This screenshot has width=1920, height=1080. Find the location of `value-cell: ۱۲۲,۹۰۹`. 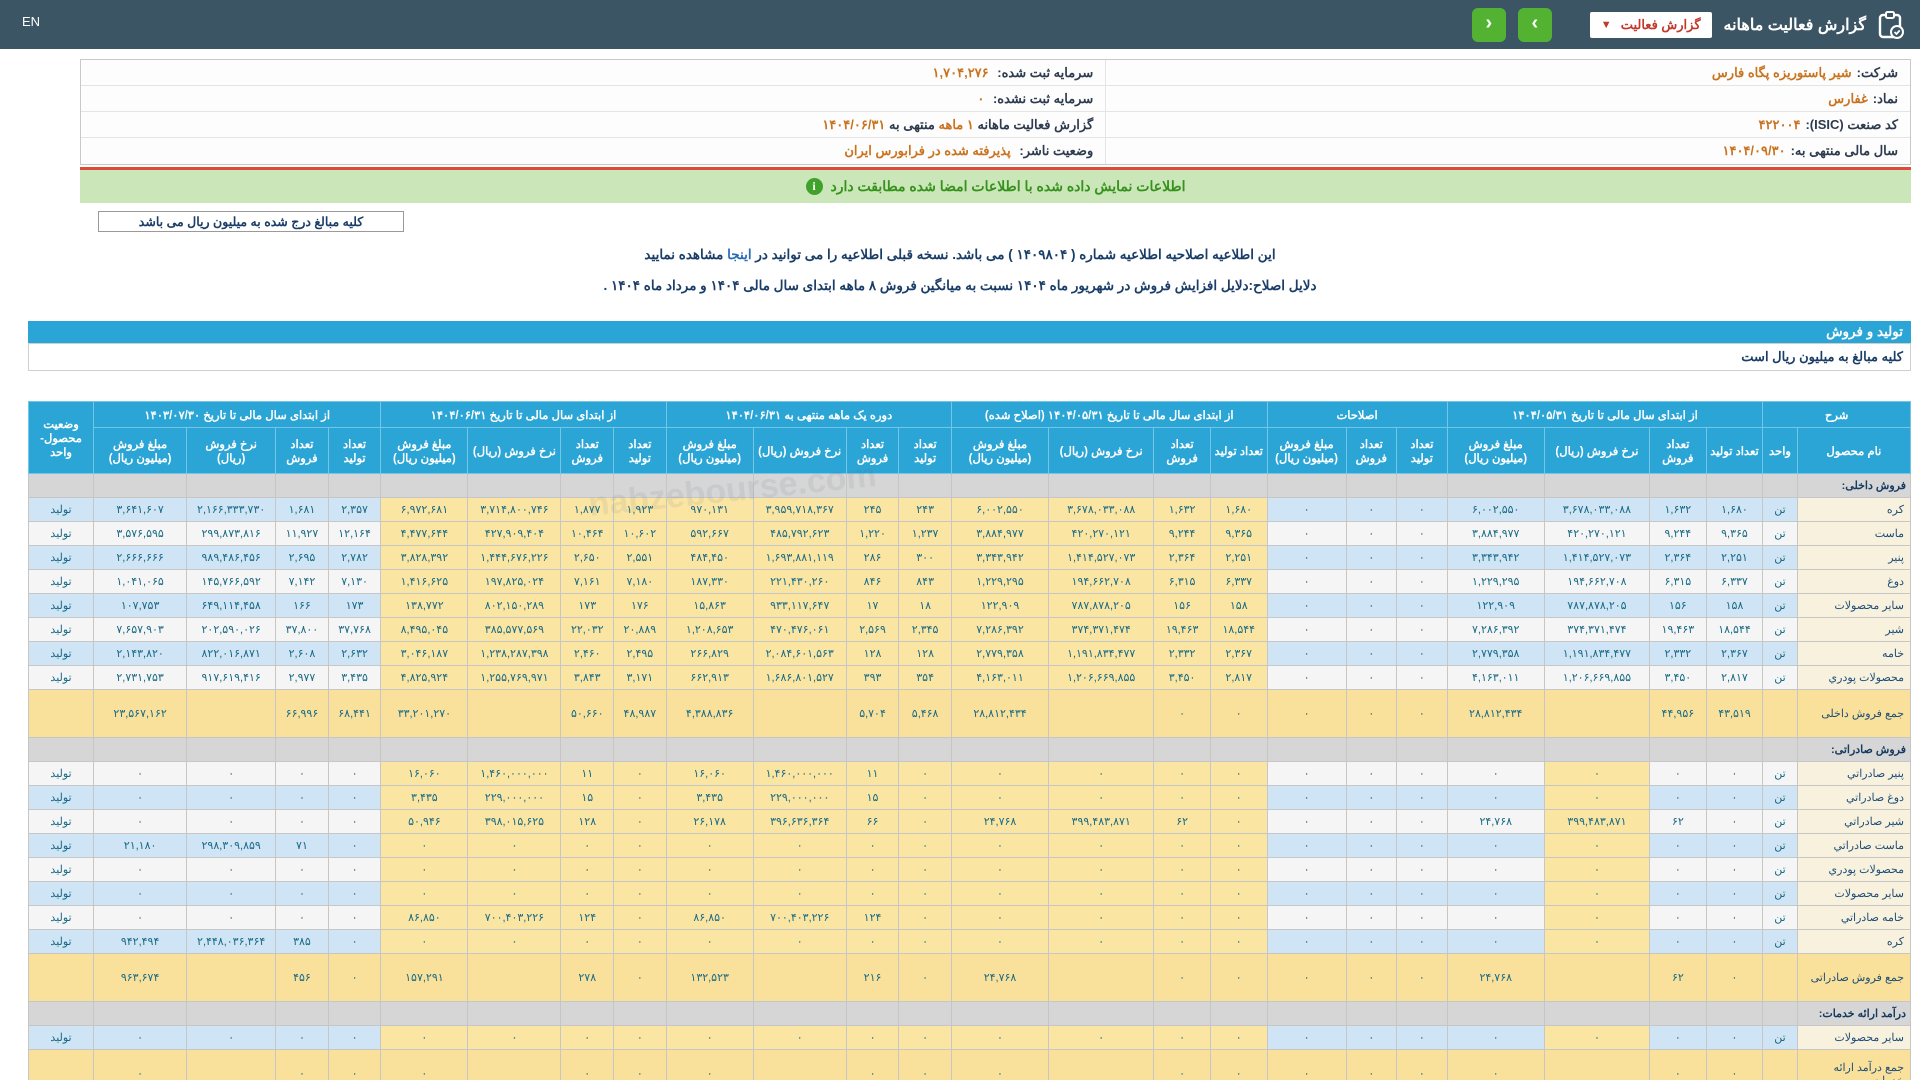

value-cell: ۱۲۲,۹۰۹ is located at coordinates (1495, 605).